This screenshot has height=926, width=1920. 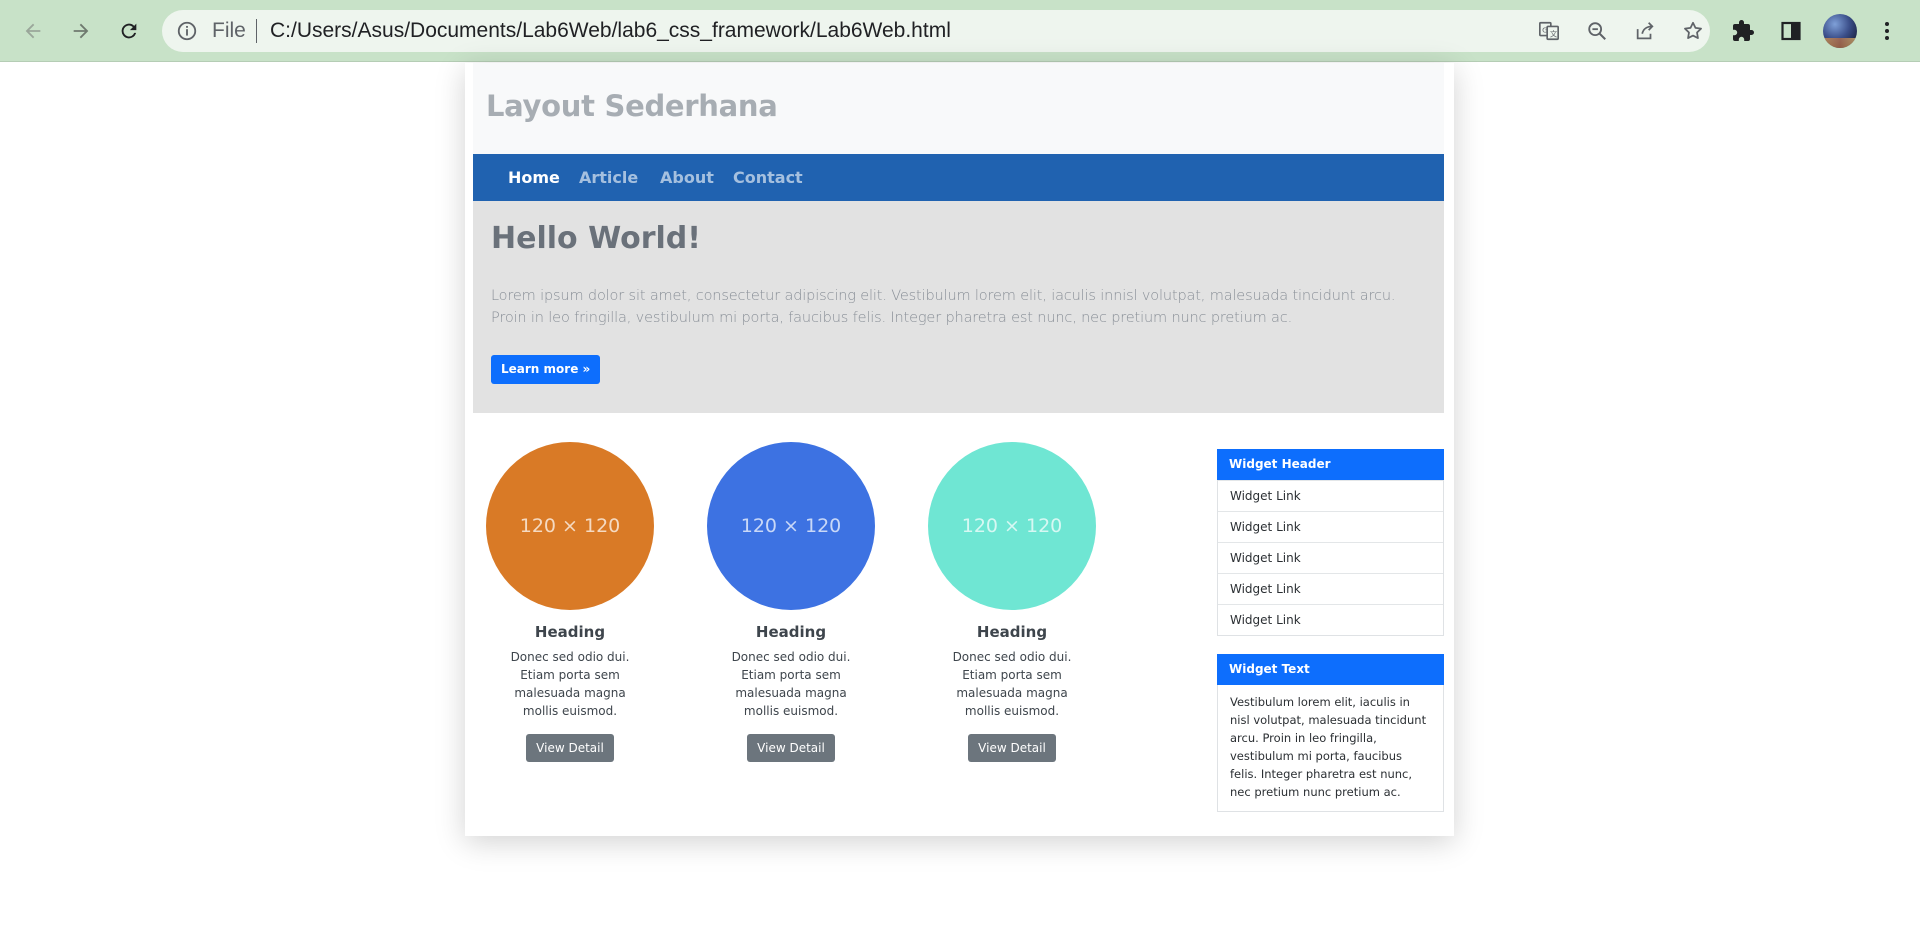 I want to click on site-header: Layout Sederhana, so click(x=958, y=108).